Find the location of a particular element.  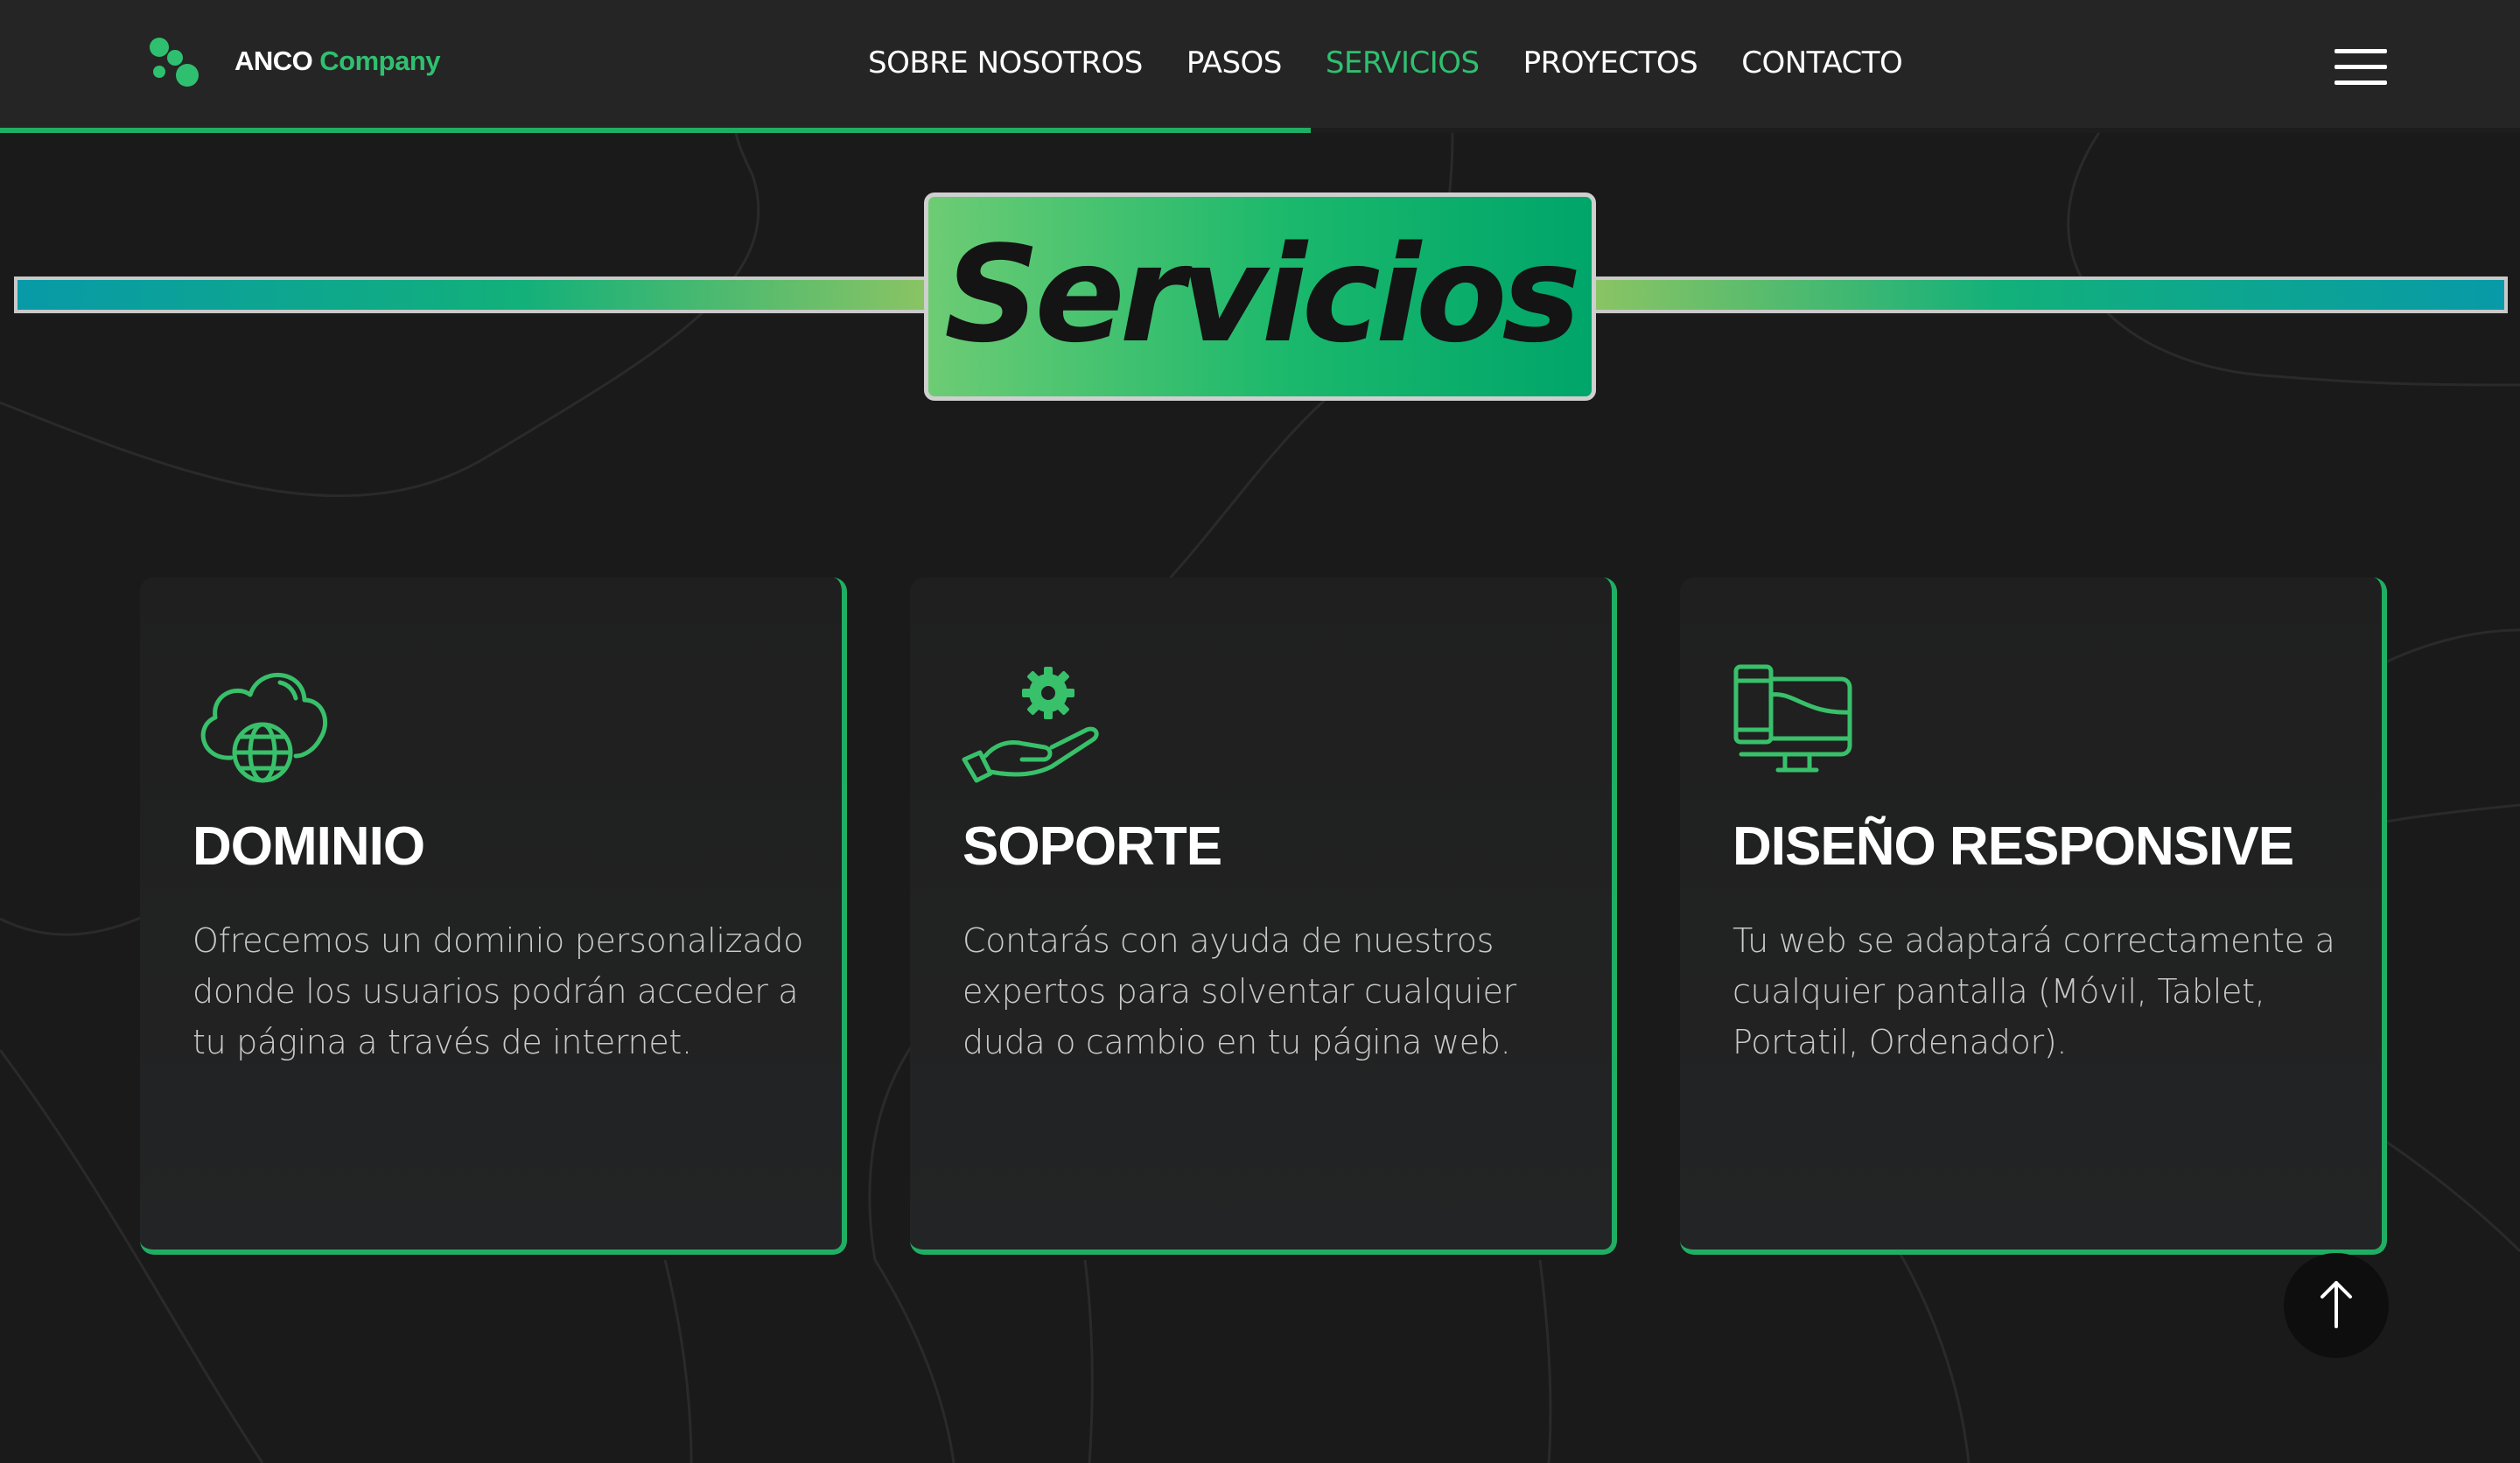

card-title: DISEÑO RESPONSIVE is located at coordinates (2013, 846).